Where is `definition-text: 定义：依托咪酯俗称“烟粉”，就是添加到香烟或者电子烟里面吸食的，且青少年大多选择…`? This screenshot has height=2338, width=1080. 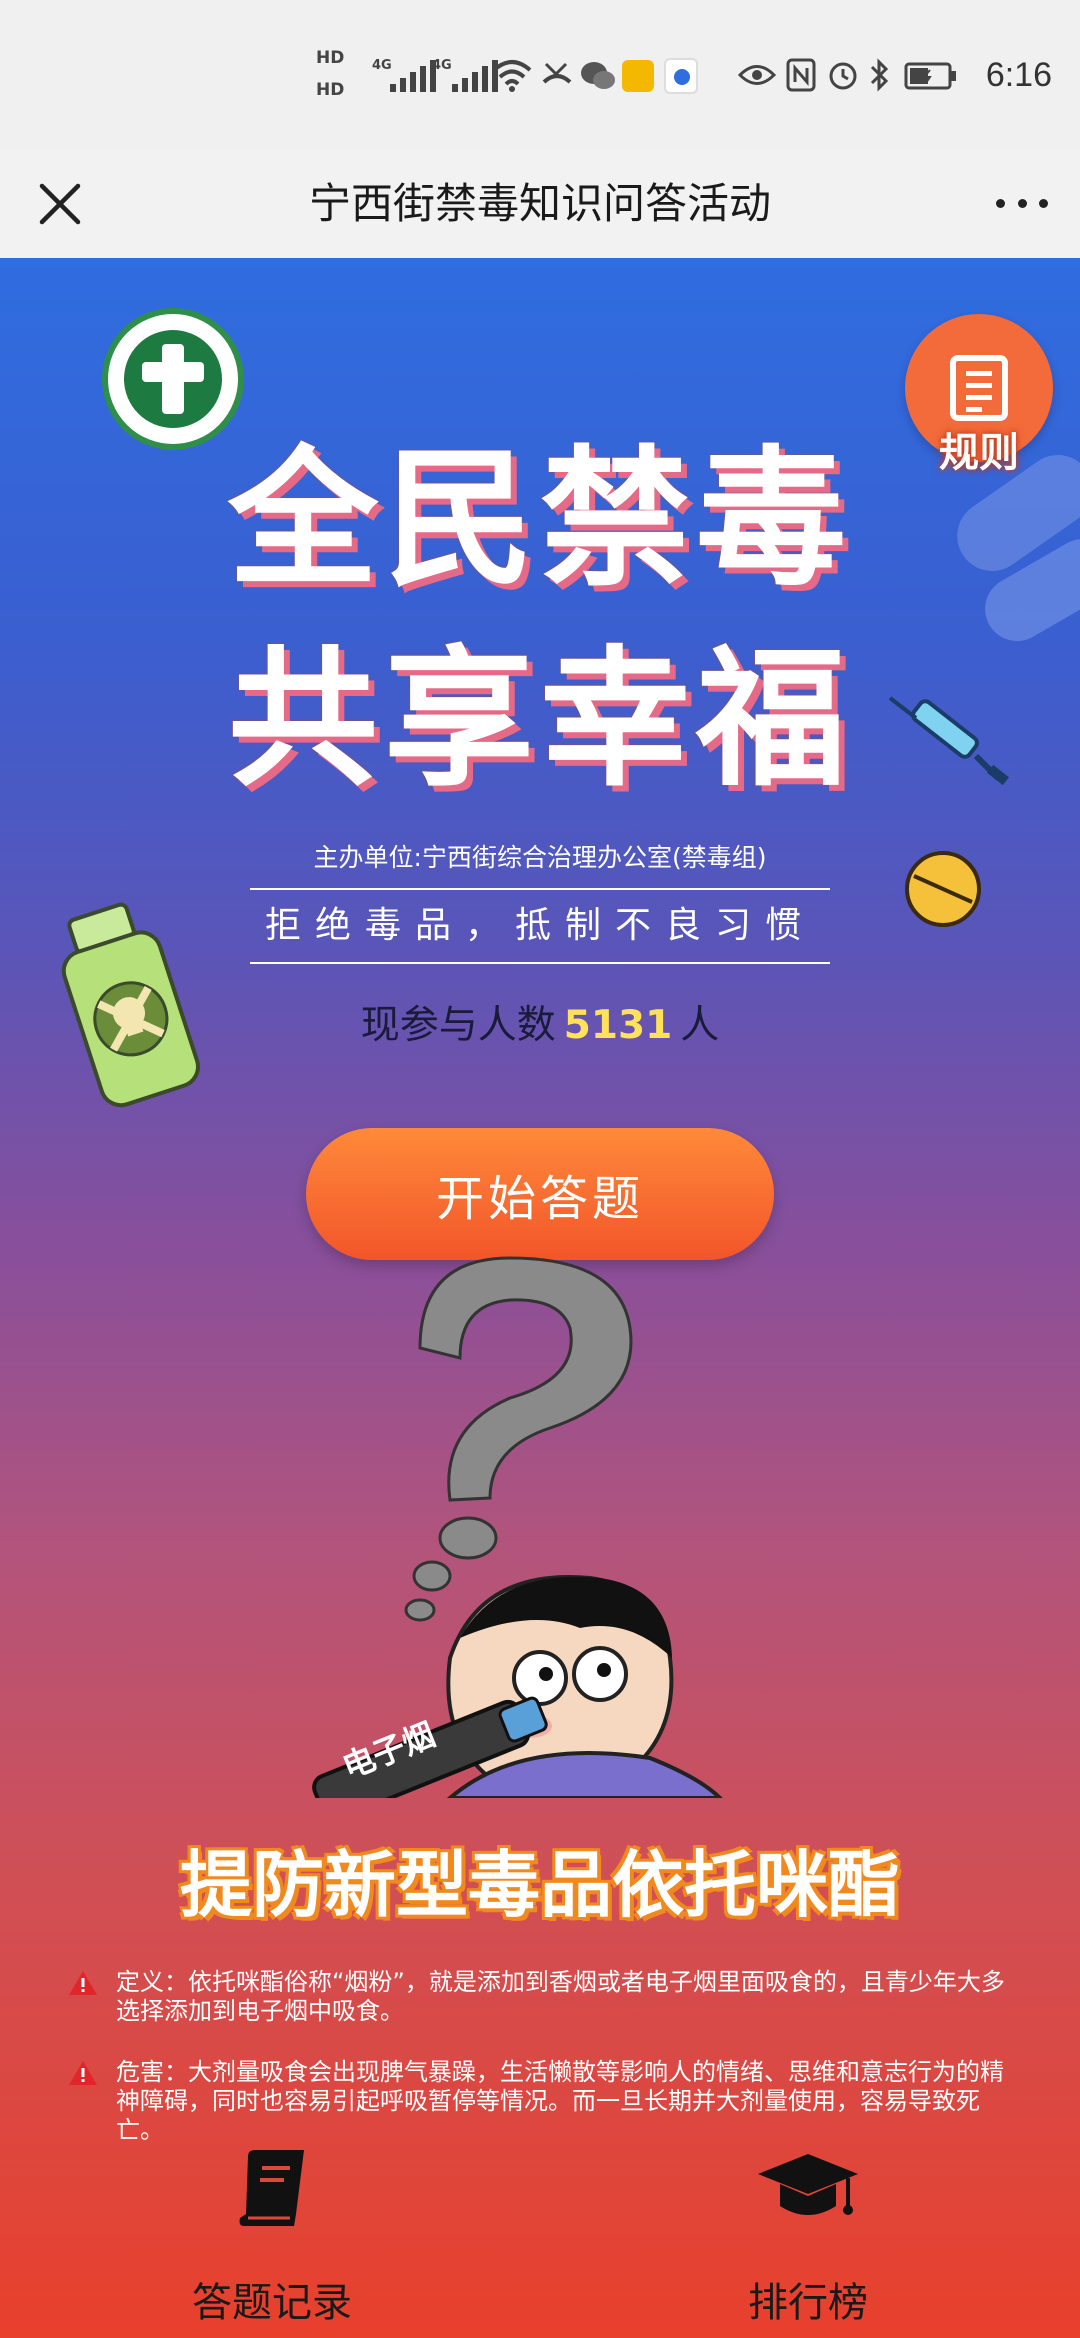
definition-text: 定义：依托咪酯俗称“烟粉”，就是添加到香烟或者电子烟里面吸食的，且青少年大多选择… is located at coordinates (560, 1996).